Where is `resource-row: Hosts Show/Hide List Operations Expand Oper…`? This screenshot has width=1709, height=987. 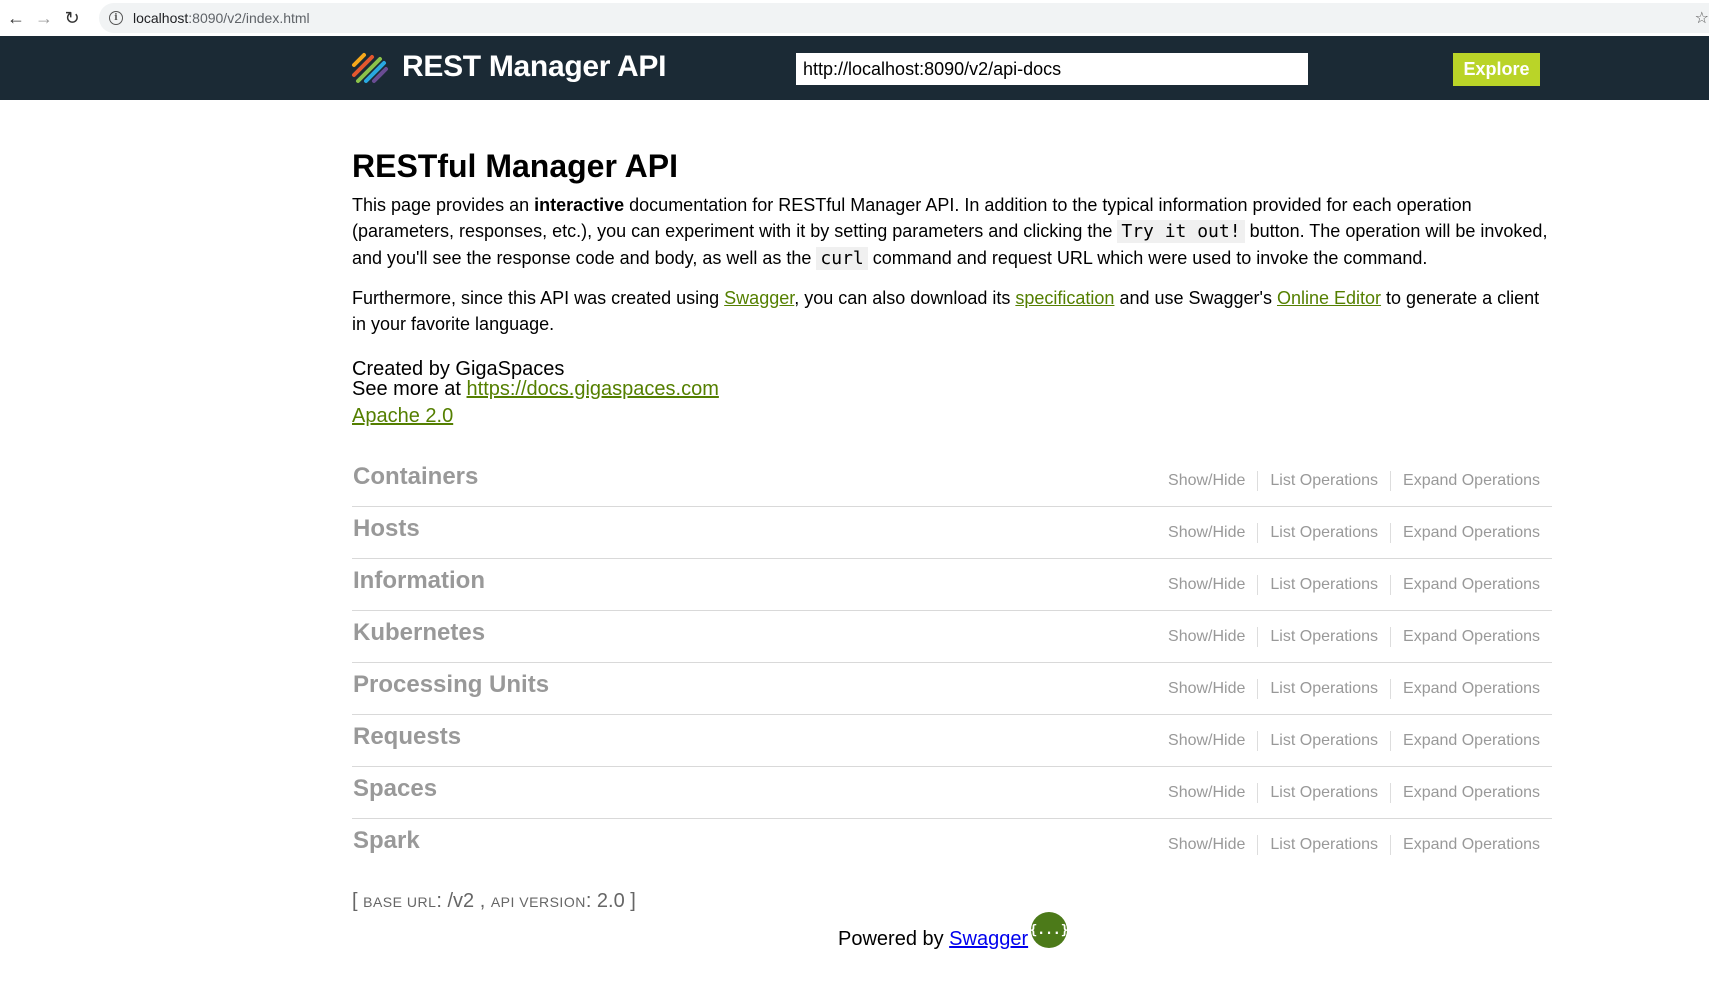
resource-row: Hosts Show/Hide List Operations Expand Oper… is located at coordinates (952, 533).